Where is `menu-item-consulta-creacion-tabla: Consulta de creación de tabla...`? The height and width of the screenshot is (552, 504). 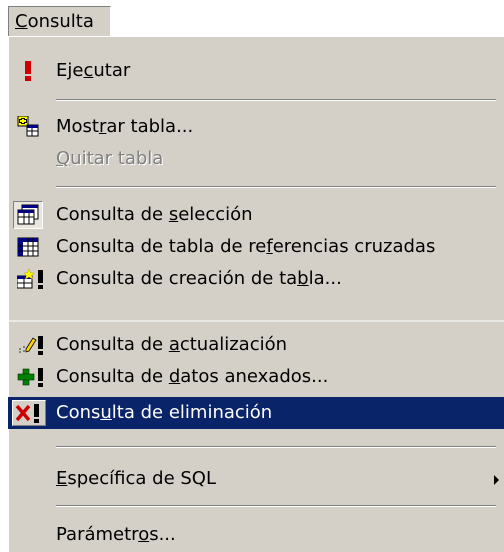 menu-item-consulta-creacion-tabla: Consulta de creación de tabla... is located at coordinates (256, 279).